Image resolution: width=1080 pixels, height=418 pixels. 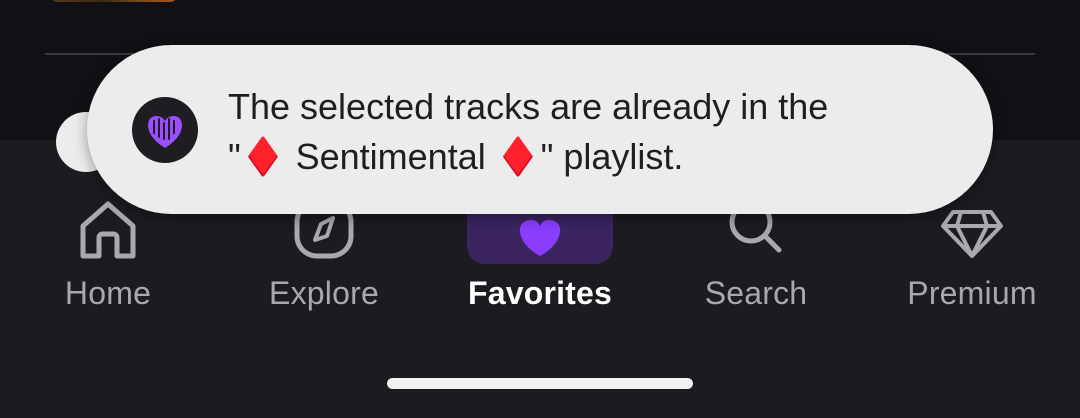 I want to click on album-thumbnail, so click(x=114, y=1).